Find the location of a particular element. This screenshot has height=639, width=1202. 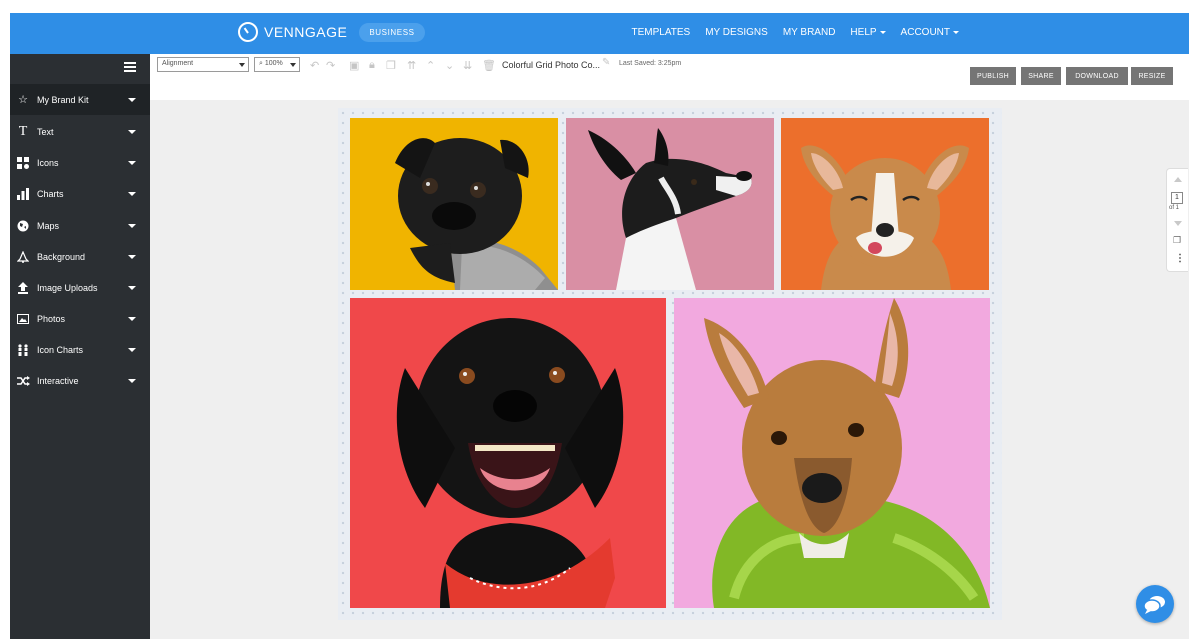

photo-icon is located at coordinates (23, 319).